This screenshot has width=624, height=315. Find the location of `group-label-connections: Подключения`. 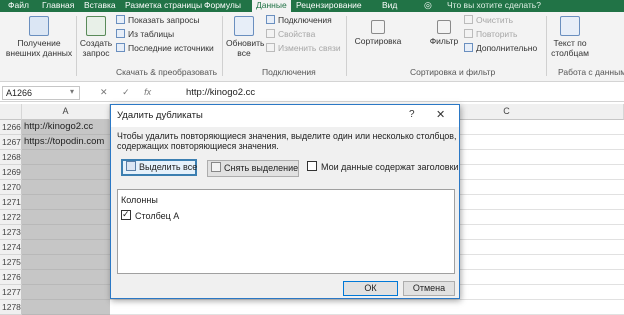

group-label-connections: Подключения is located at coordinates (289, 72).